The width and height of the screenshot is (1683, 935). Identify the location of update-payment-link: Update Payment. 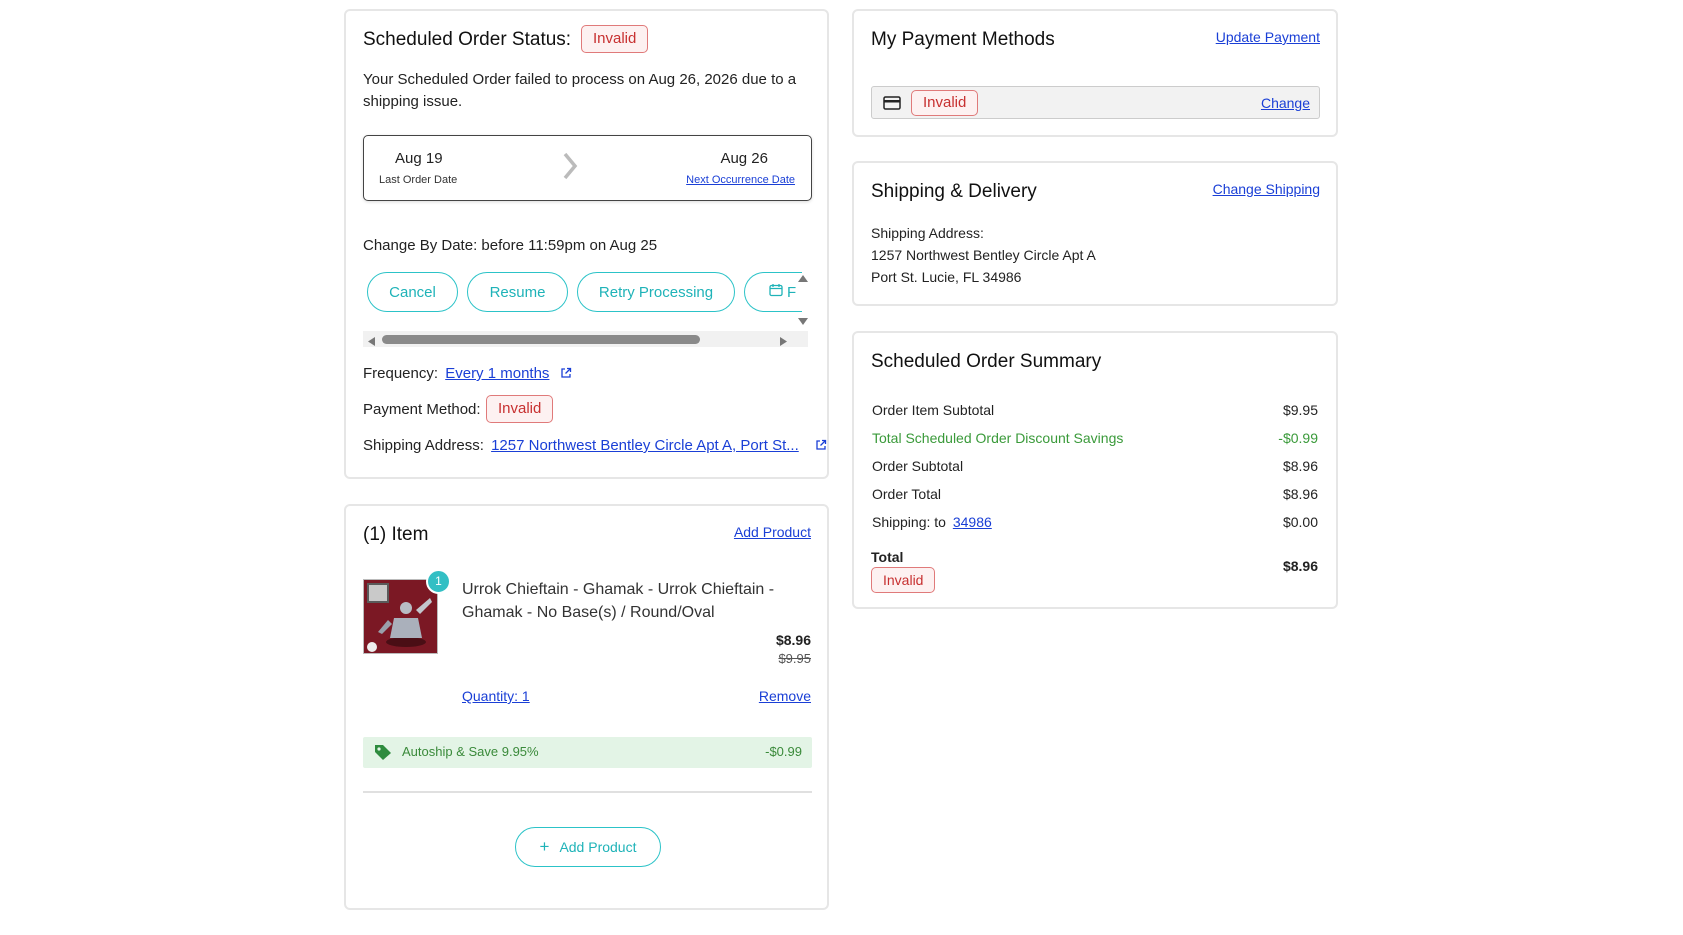
(1268, 37).